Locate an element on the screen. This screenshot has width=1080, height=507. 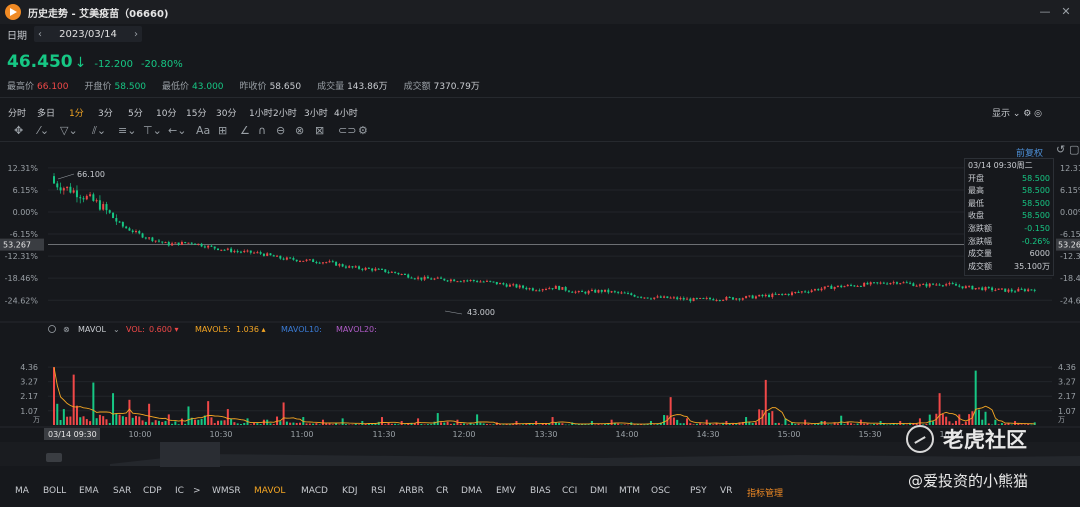
info-label: 收盘 is located at coordinates (976, 216).